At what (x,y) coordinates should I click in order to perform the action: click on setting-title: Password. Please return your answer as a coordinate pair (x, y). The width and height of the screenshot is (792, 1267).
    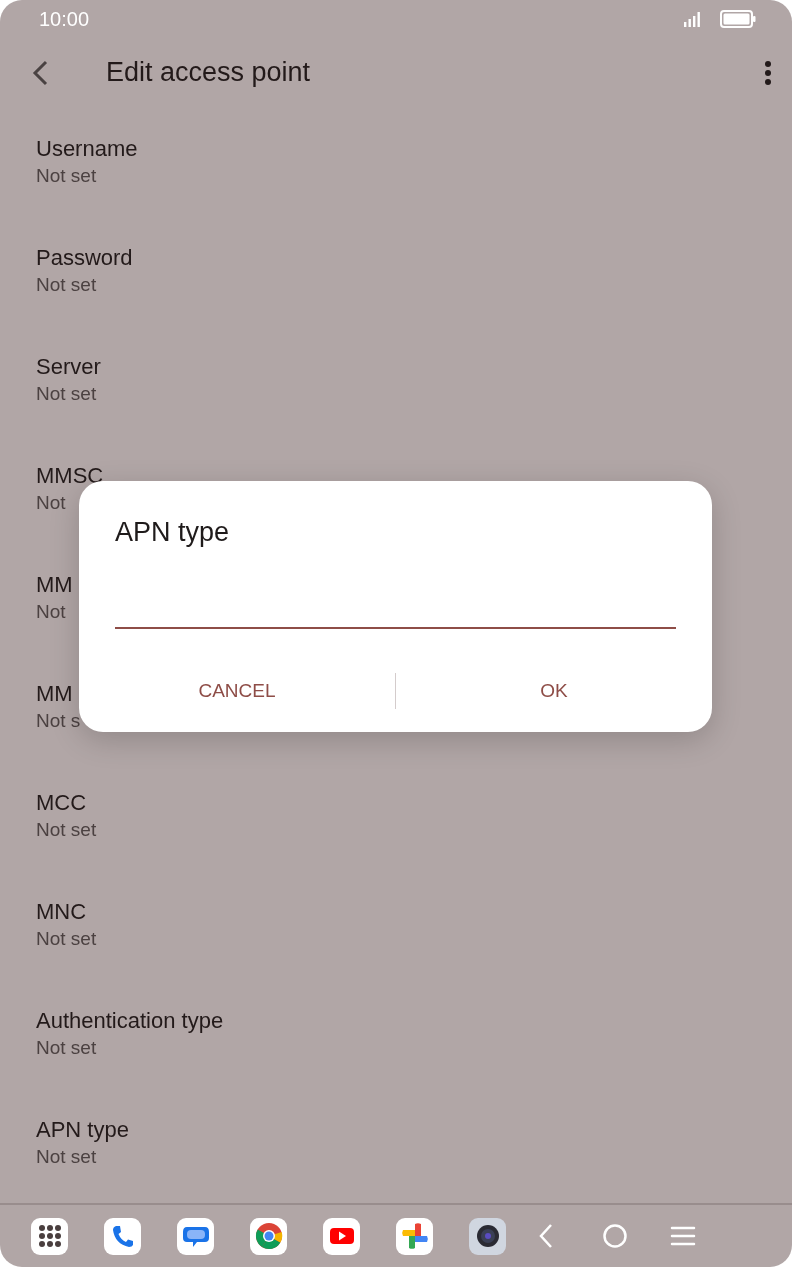
    Looking at the image, I should click on (84, 258).